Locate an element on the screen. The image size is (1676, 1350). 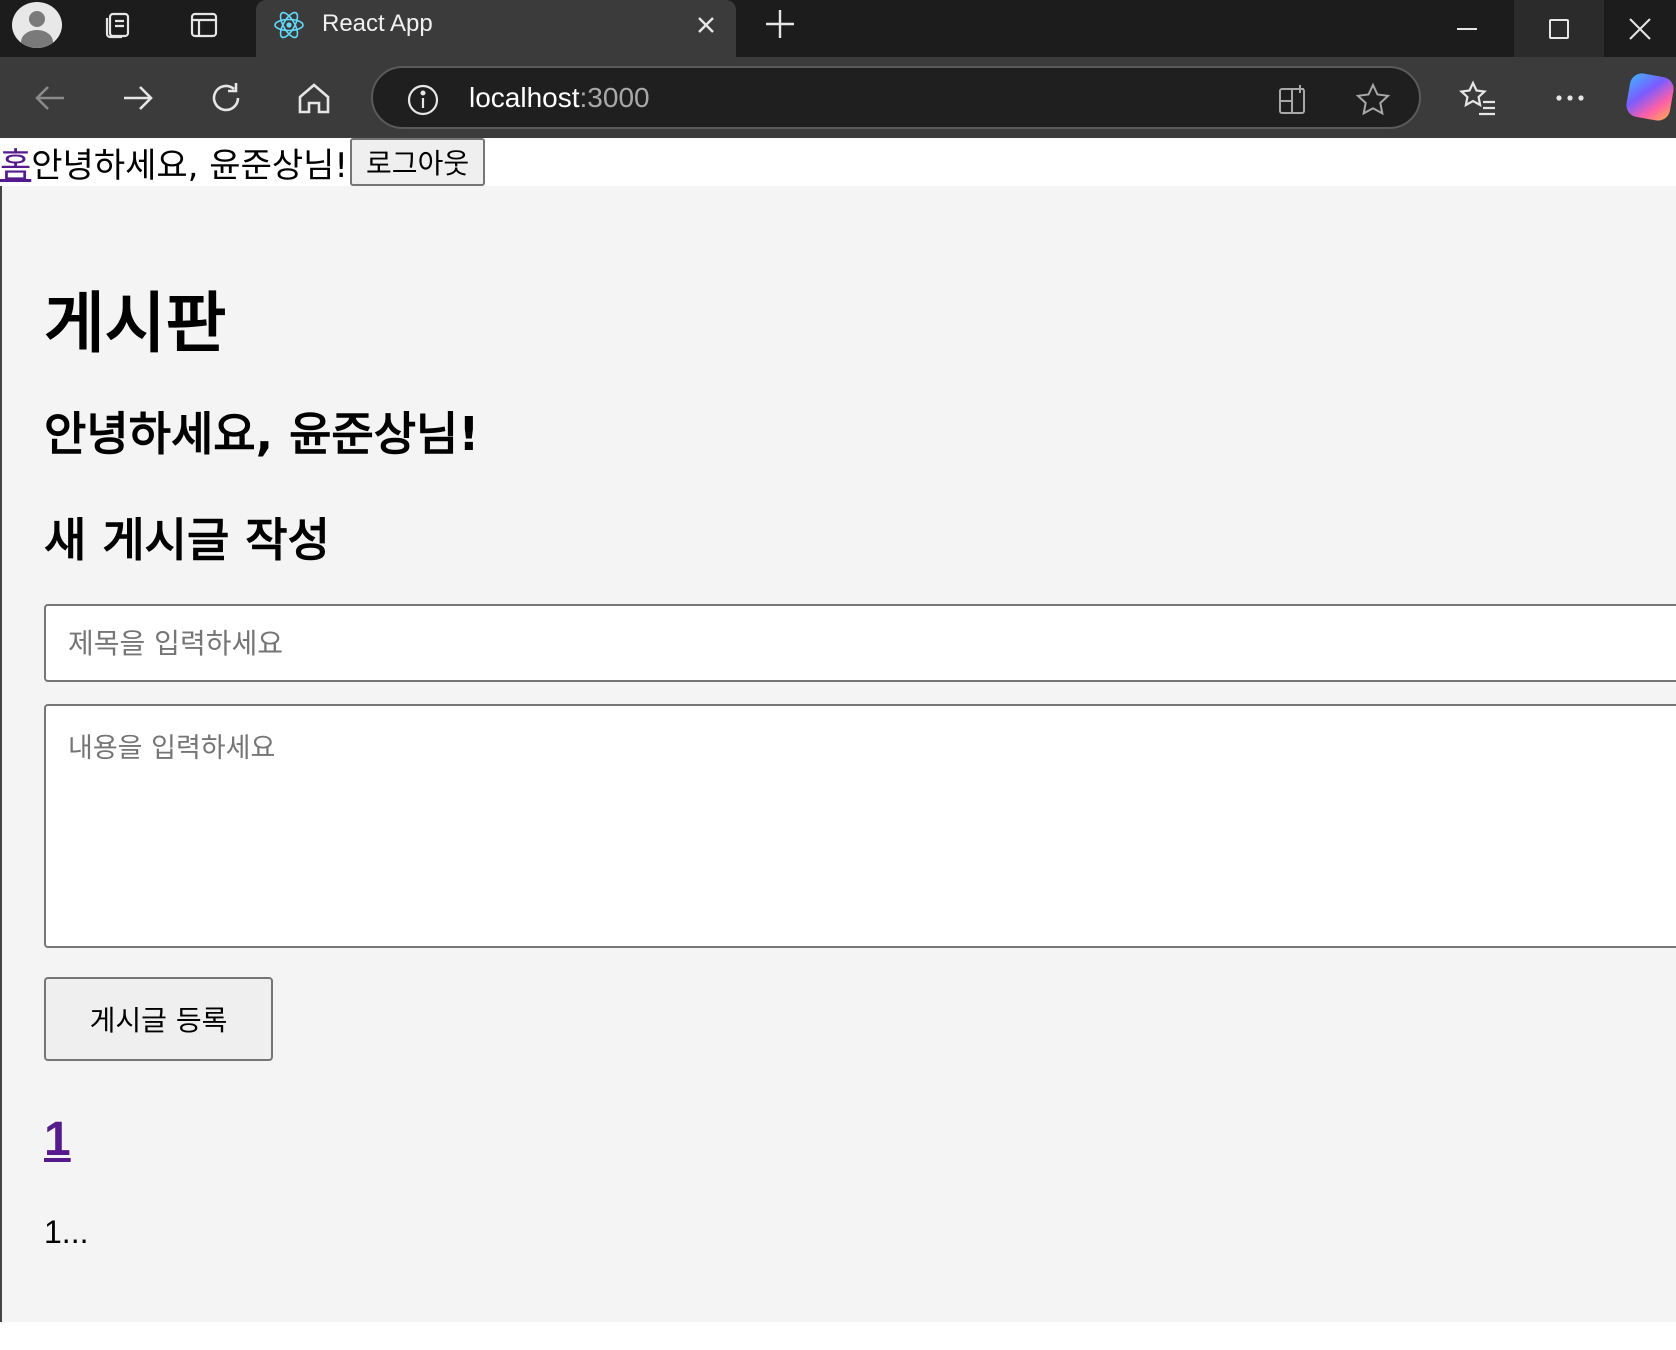
favorite-star-icon is located at coordinates (1373, 100).